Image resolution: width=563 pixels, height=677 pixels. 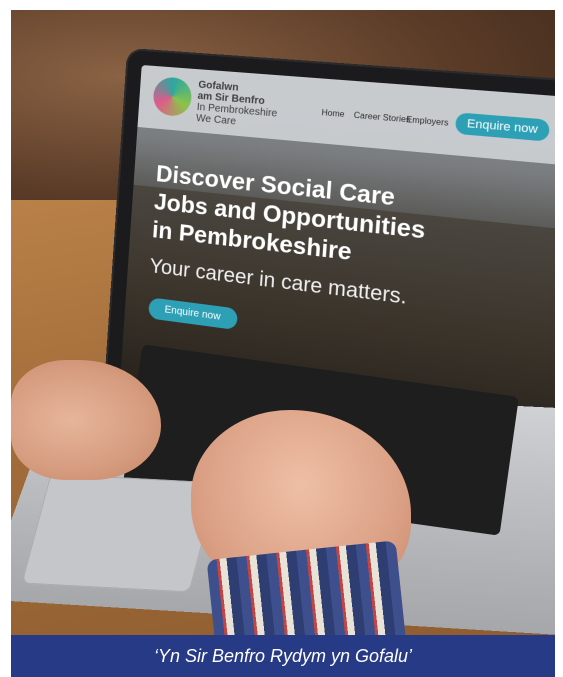 What do you see at coordinates (283, 656) in the screenshot?
I see `caption-banner: ‘Yn Sir Benfro Rydym yn Gofalu’` at bounding box center [283, 656].